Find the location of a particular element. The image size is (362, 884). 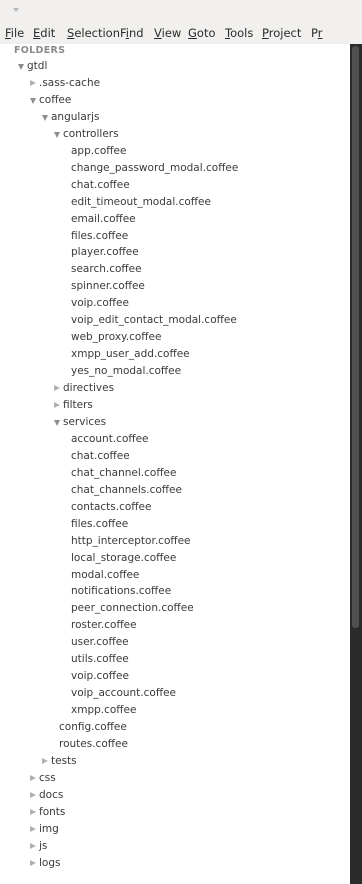

tree-item-label: filters is located at coordinates (78, 405).